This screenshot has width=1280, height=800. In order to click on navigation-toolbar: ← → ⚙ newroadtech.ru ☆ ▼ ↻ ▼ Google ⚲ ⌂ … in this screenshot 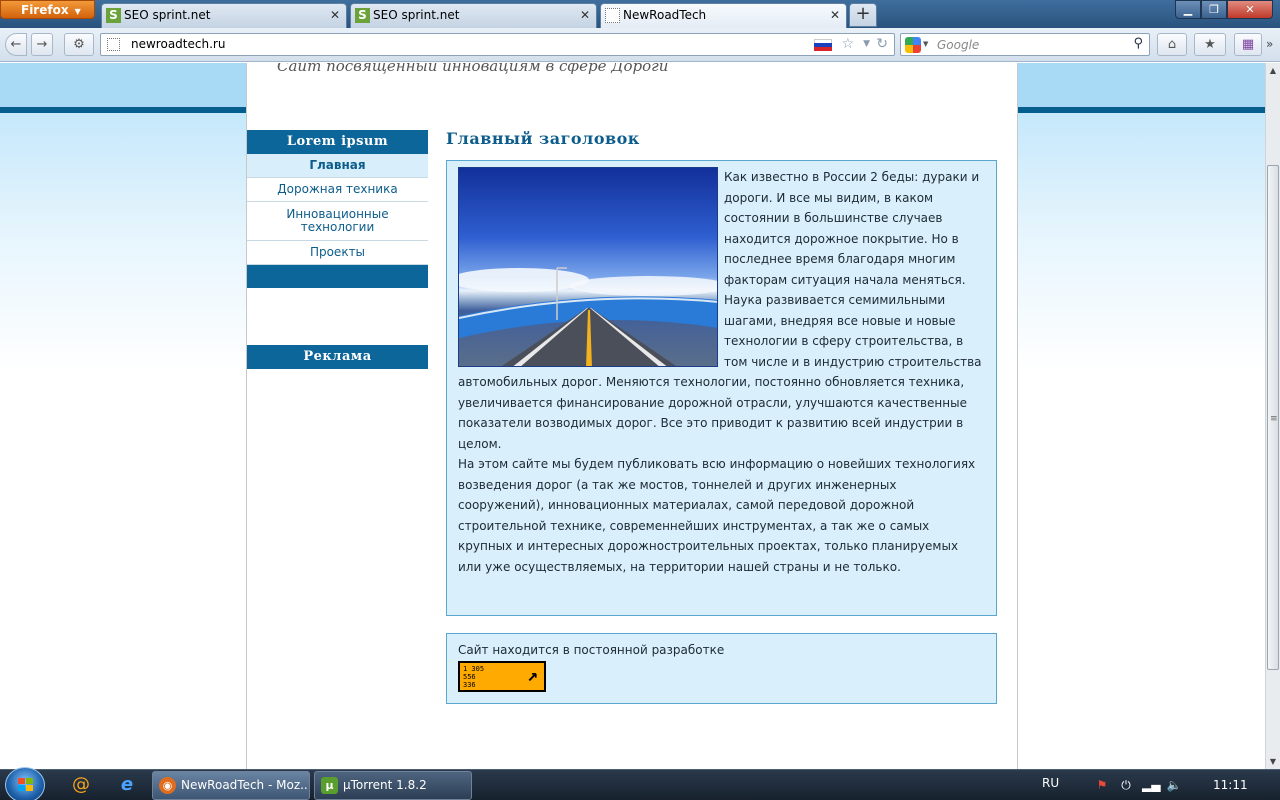, I will do `click(640, 45)`.